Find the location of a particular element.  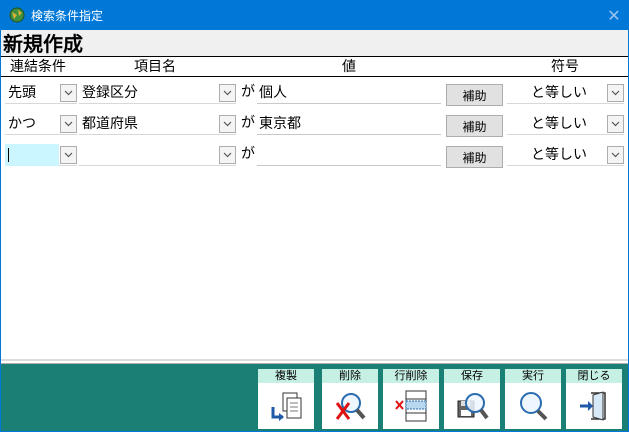

close-button-label: 閉じる is located at coordinates (594, 376).